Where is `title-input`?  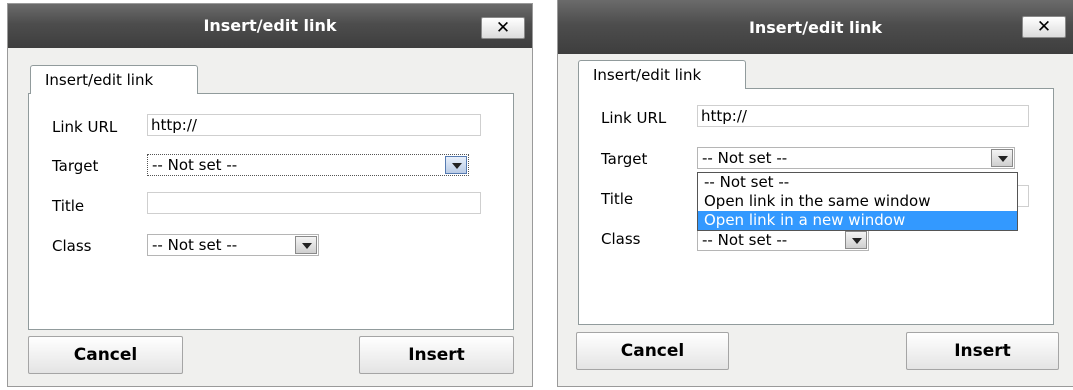 title-input is located at coordinates (314, 203).